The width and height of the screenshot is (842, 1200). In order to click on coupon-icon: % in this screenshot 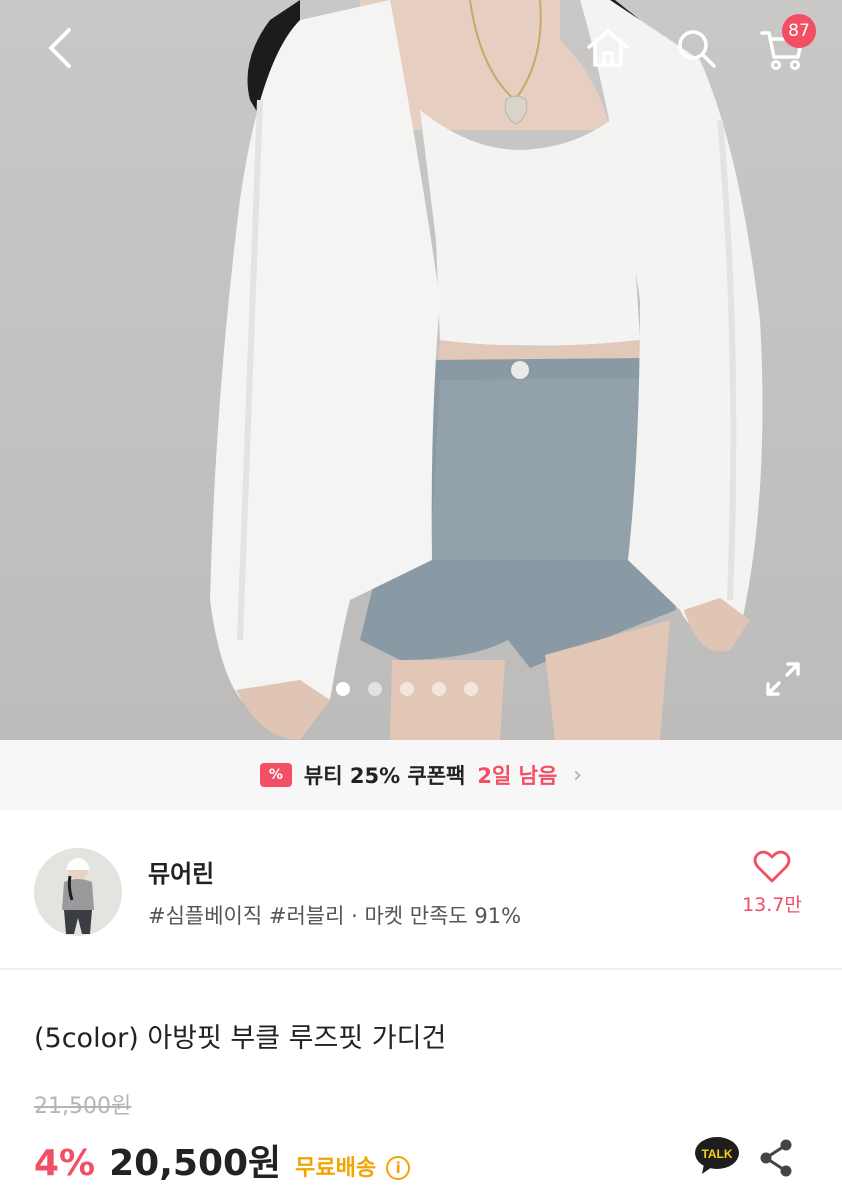, I will do `click(275, 775)`.